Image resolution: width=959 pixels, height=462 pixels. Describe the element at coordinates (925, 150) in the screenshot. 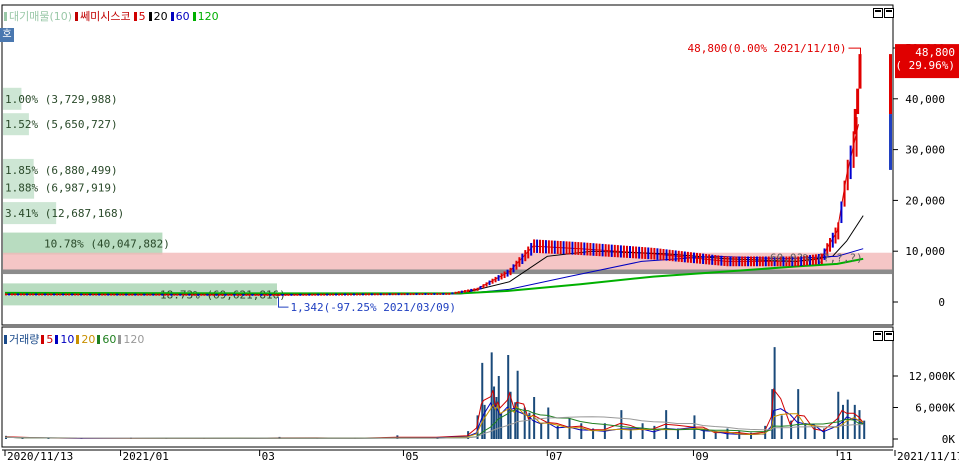

I see `y-tick-label: 30,000` at that location.